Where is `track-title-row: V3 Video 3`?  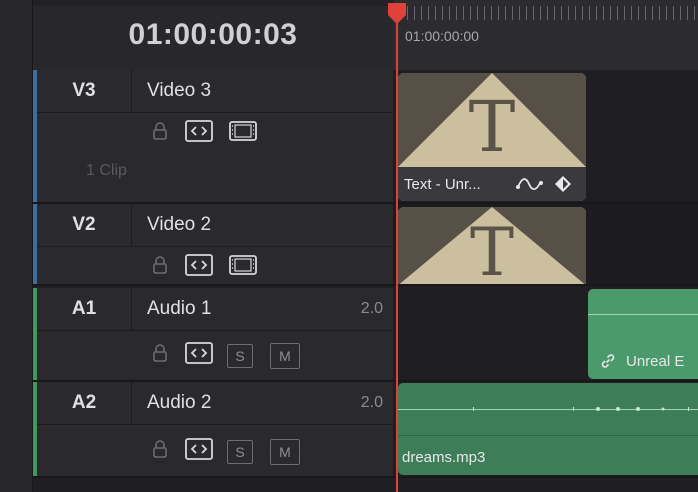 track-title-row: V3 Video 3 is located at coordinates (215, 91).